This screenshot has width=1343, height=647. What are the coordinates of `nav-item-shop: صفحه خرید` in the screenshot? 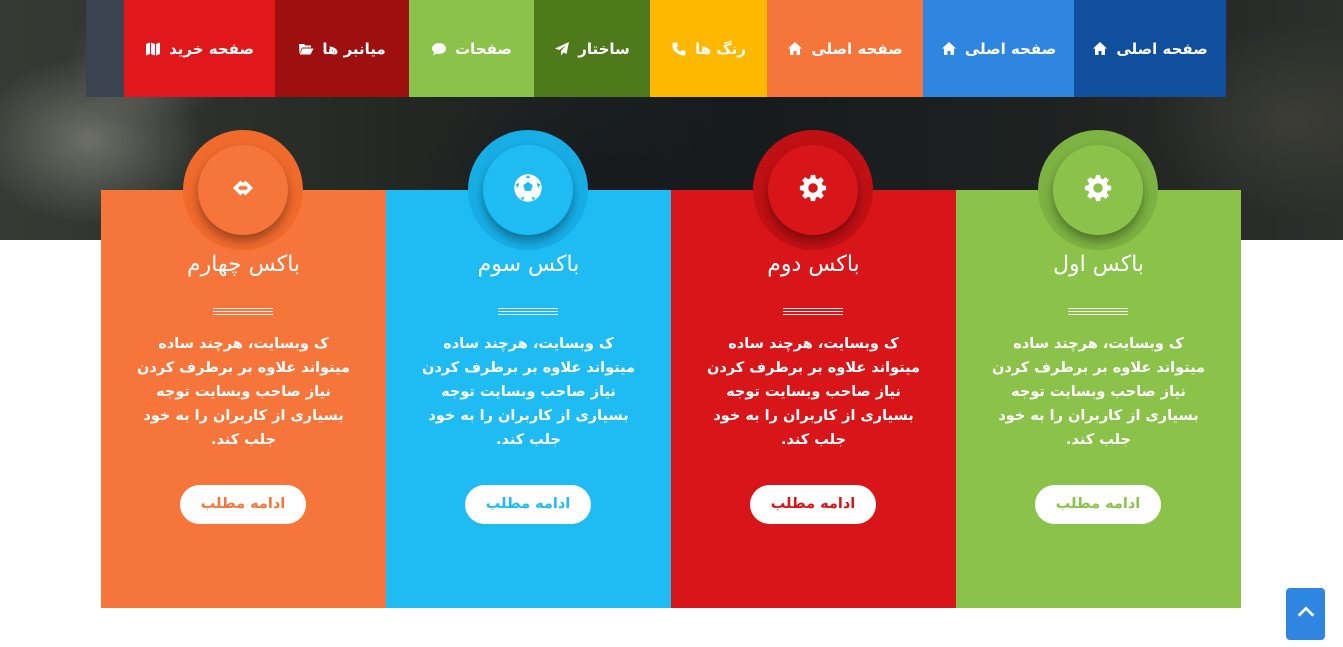 It's located at (199, 48).